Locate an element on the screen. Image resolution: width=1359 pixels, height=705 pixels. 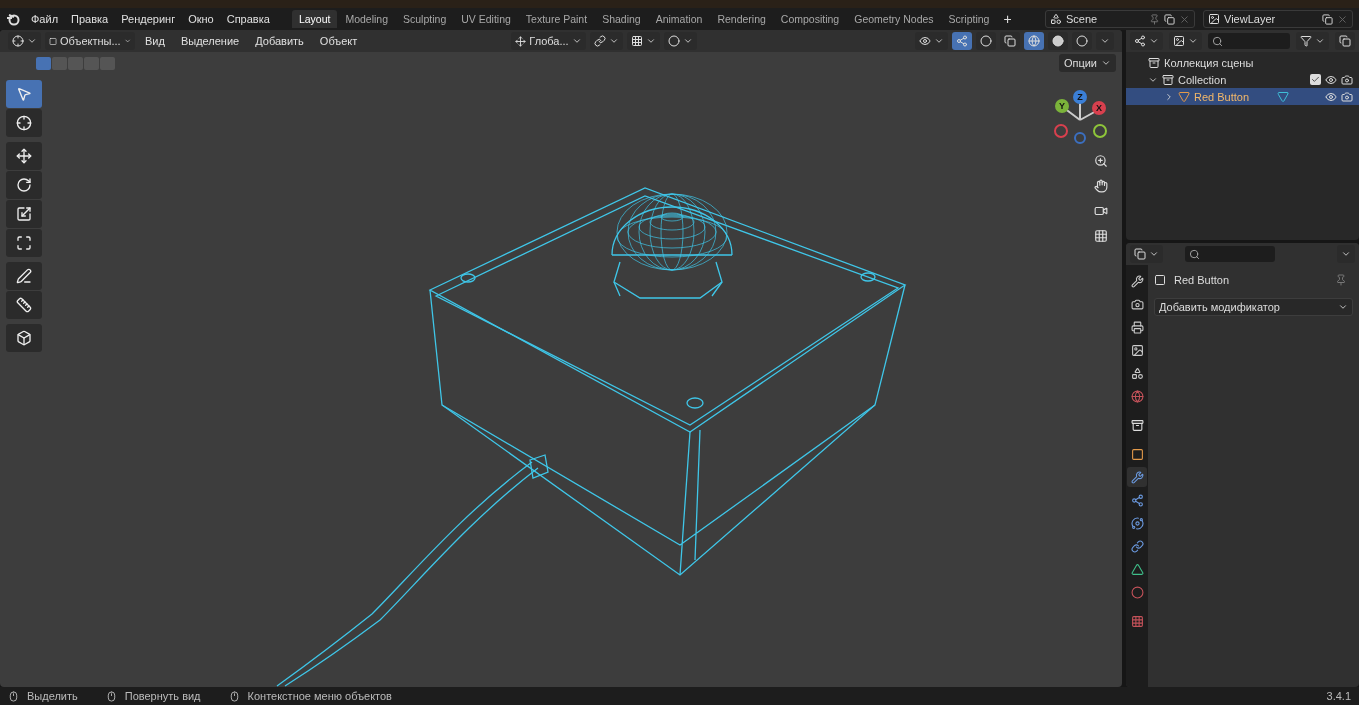
wireframe-shading-button is located at coordinates (1034, 41).